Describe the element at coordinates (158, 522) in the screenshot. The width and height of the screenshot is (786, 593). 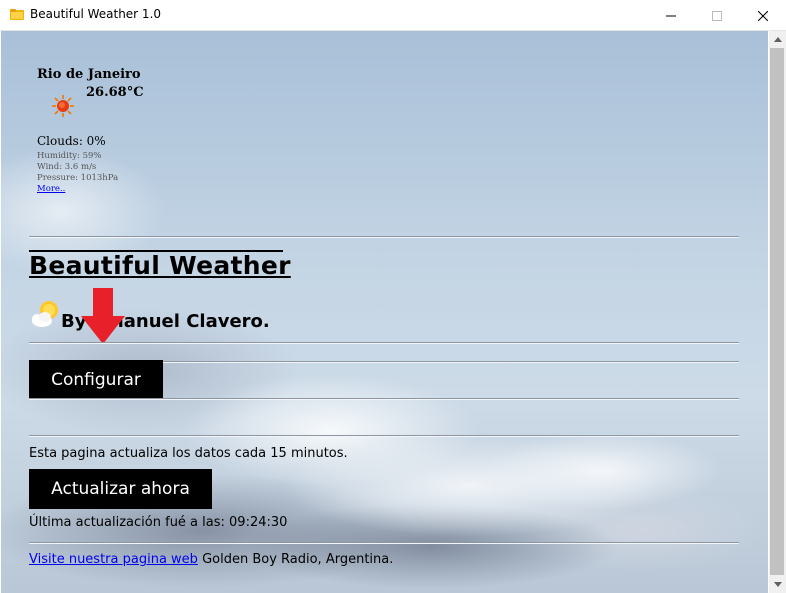
I see `last-update-text: Última actualización fué a las: 09:24:30` at that location.